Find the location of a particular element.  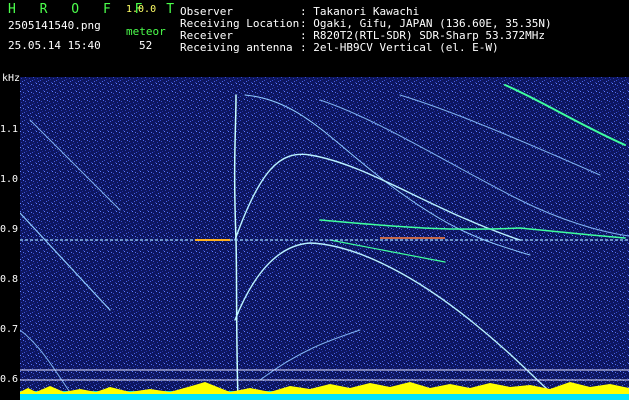

meteor-label: meteor is located at coordinates (146, 31).